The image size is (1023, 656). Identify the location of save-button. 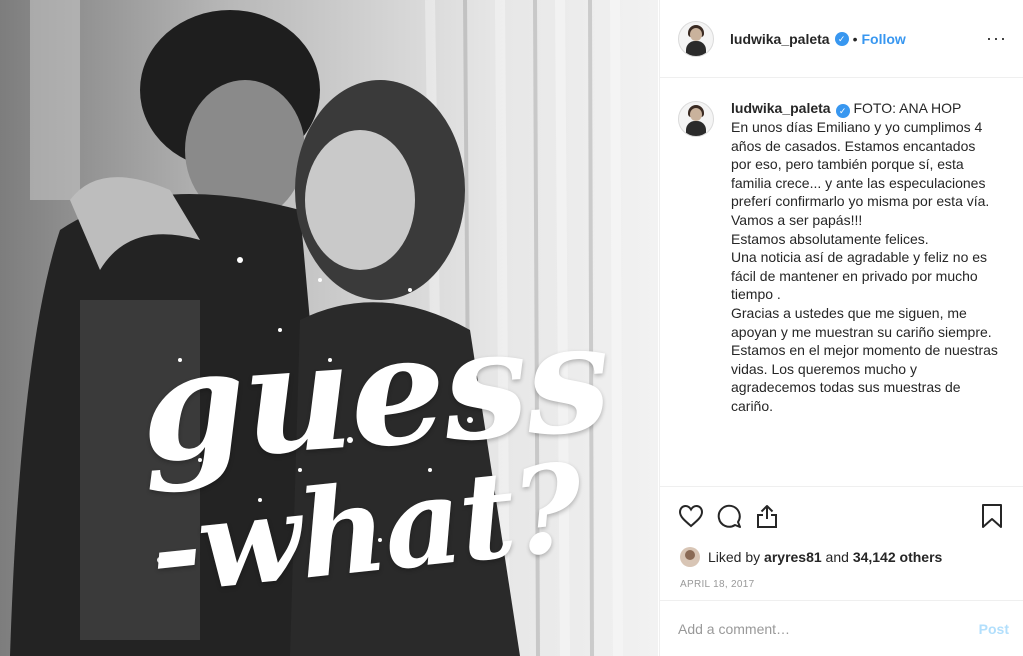
(992, 516).